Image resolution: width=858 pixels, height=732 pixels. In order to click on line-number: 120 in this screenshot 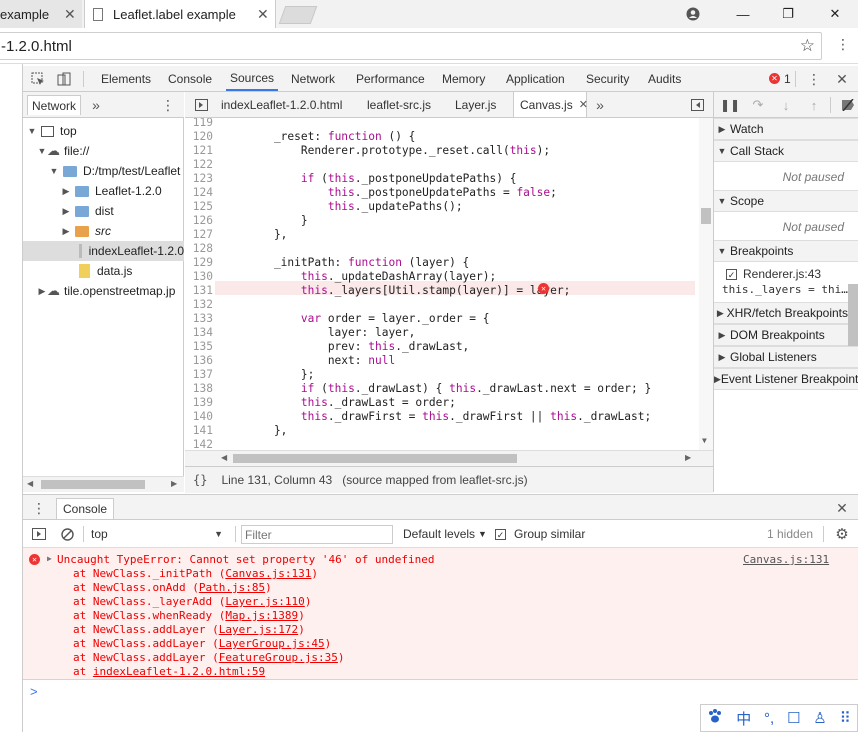, I will do `click(199, 136)`.